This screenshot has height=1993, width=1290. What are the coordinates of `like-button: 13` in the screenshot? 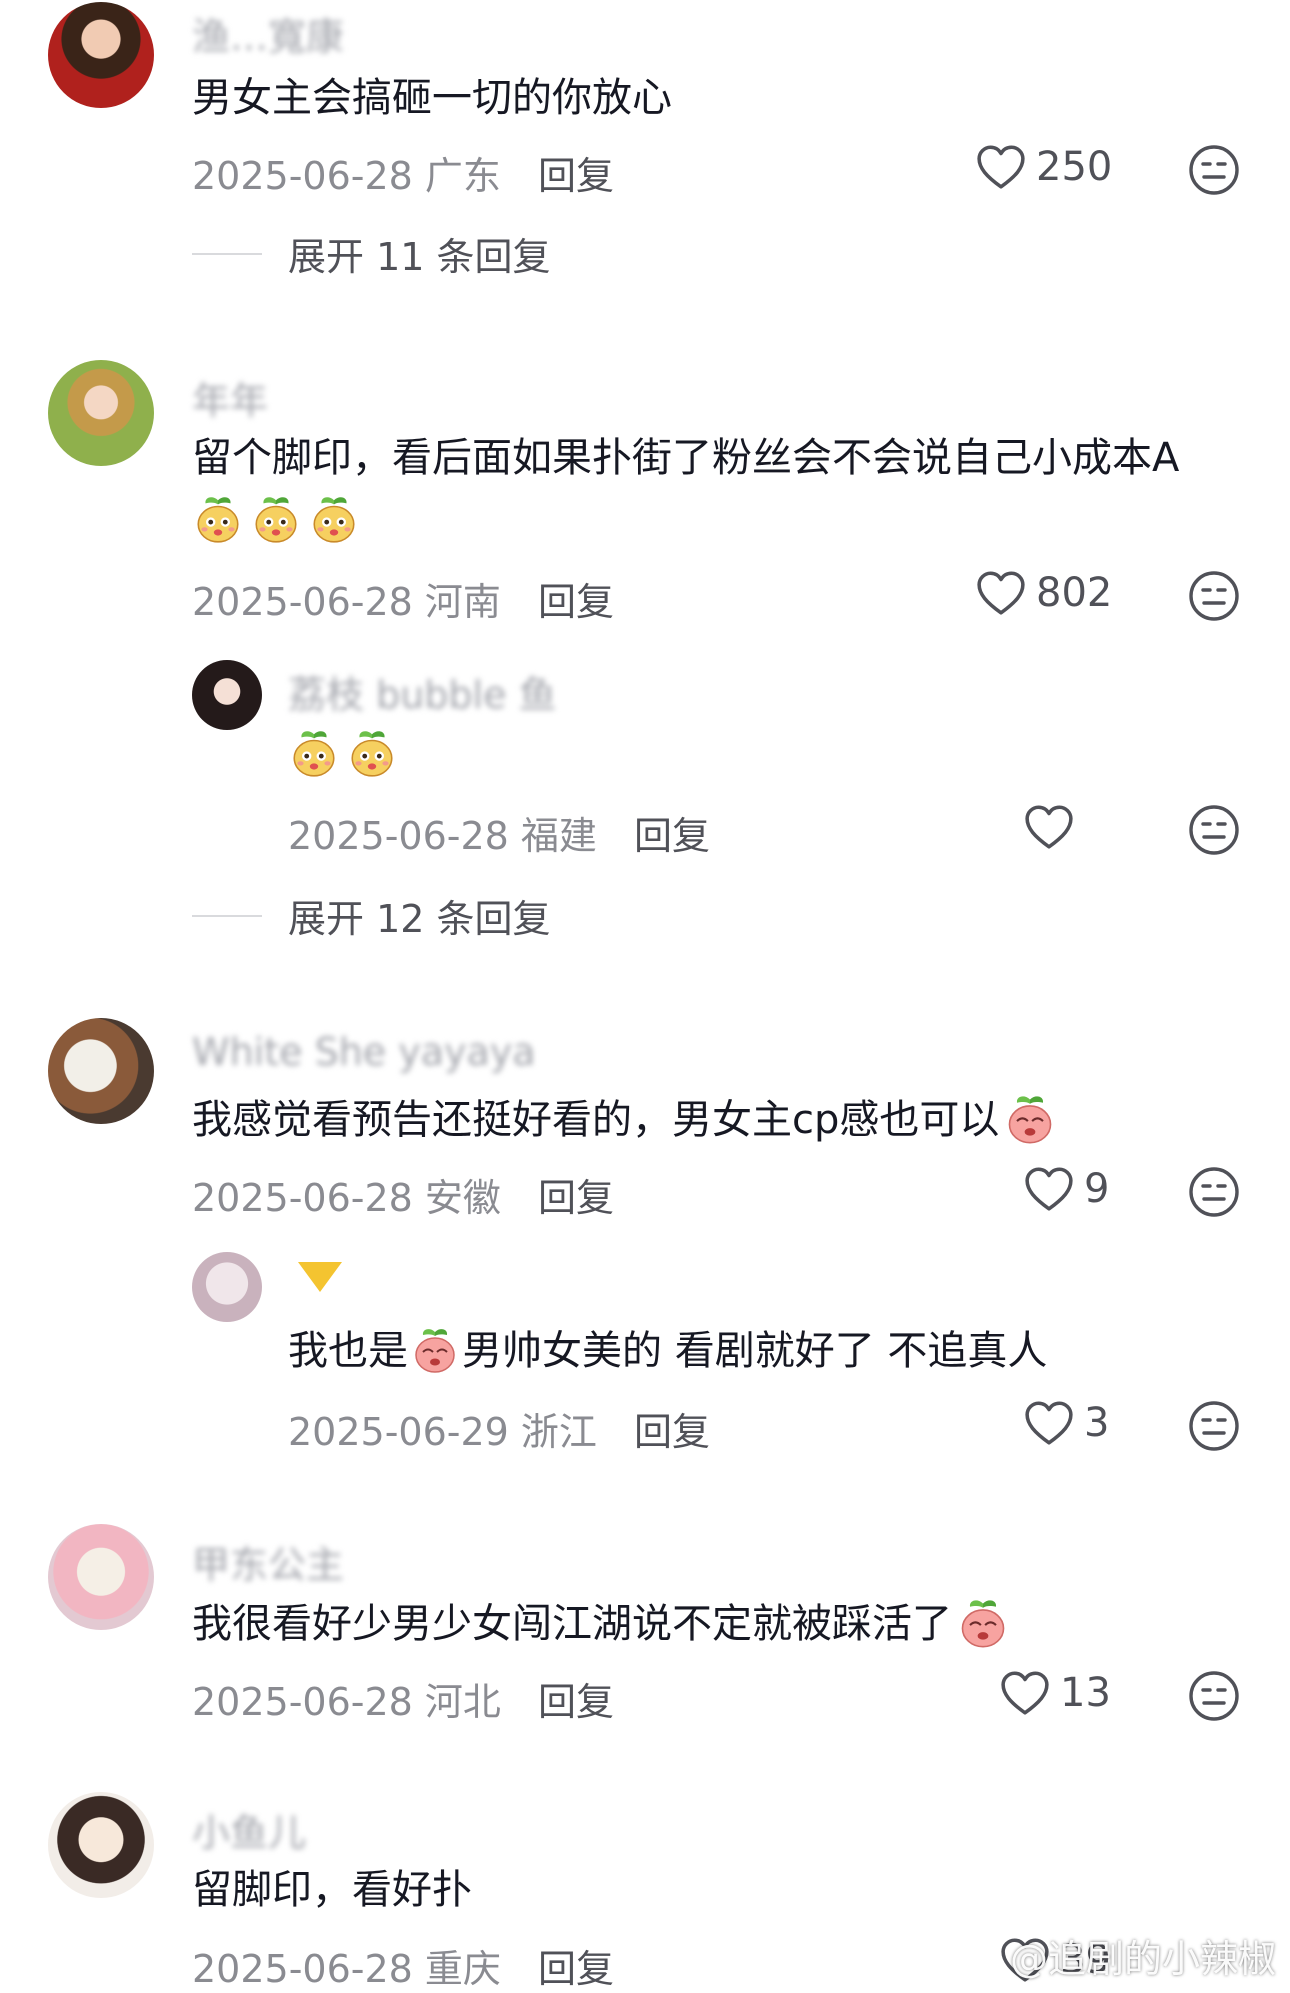 It's located at (1055, 1693).